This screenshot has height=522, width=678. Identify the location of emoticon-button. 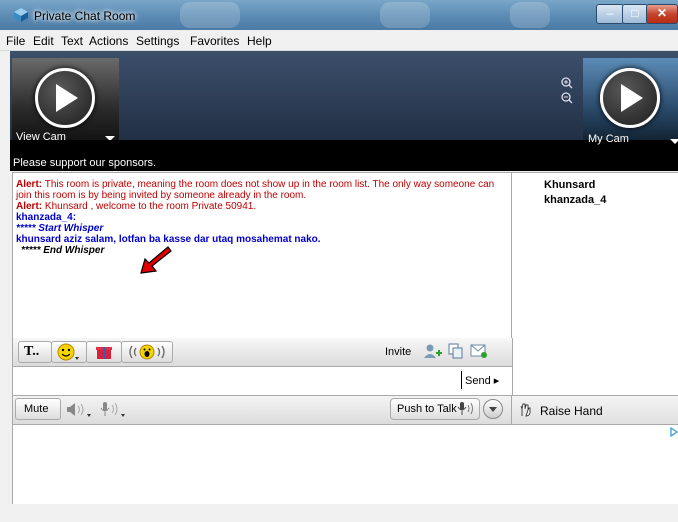
(69, 352).